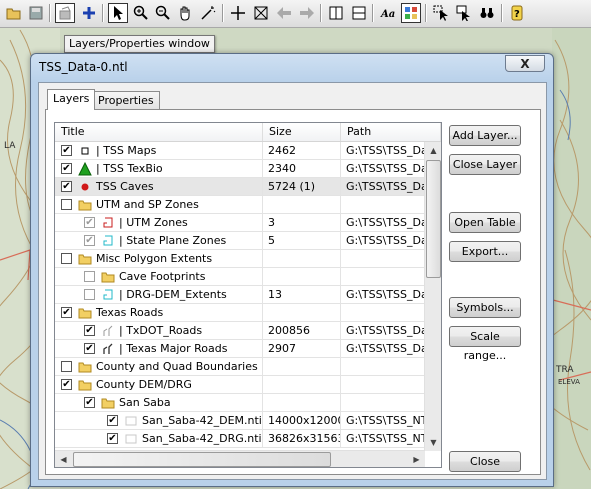 The image size is (591, 489). I want to click on layer-title-cell: ✔ | Texas Major Roads, so click(159, 349).